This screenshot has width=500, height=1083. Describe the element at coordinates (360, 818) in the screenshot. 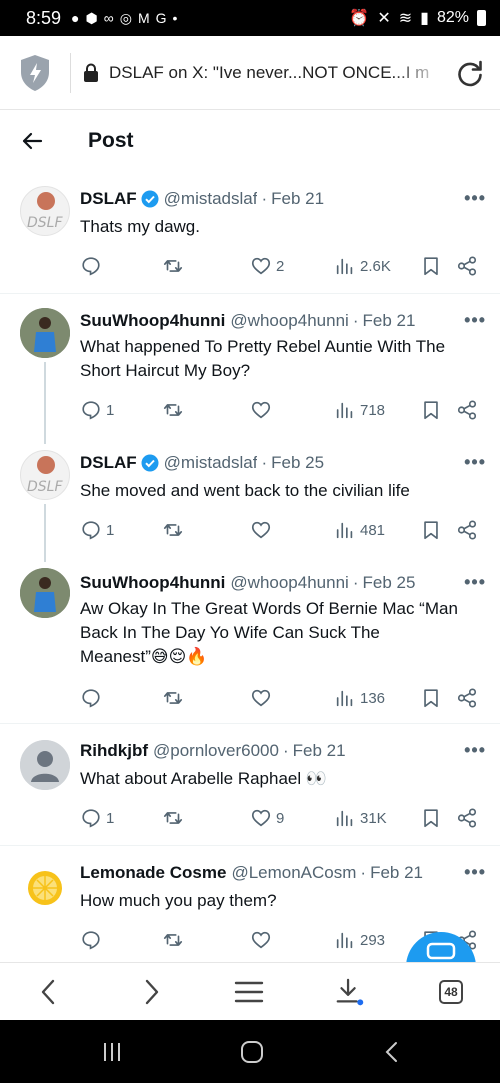

I see `views-button: 31K` at that location.